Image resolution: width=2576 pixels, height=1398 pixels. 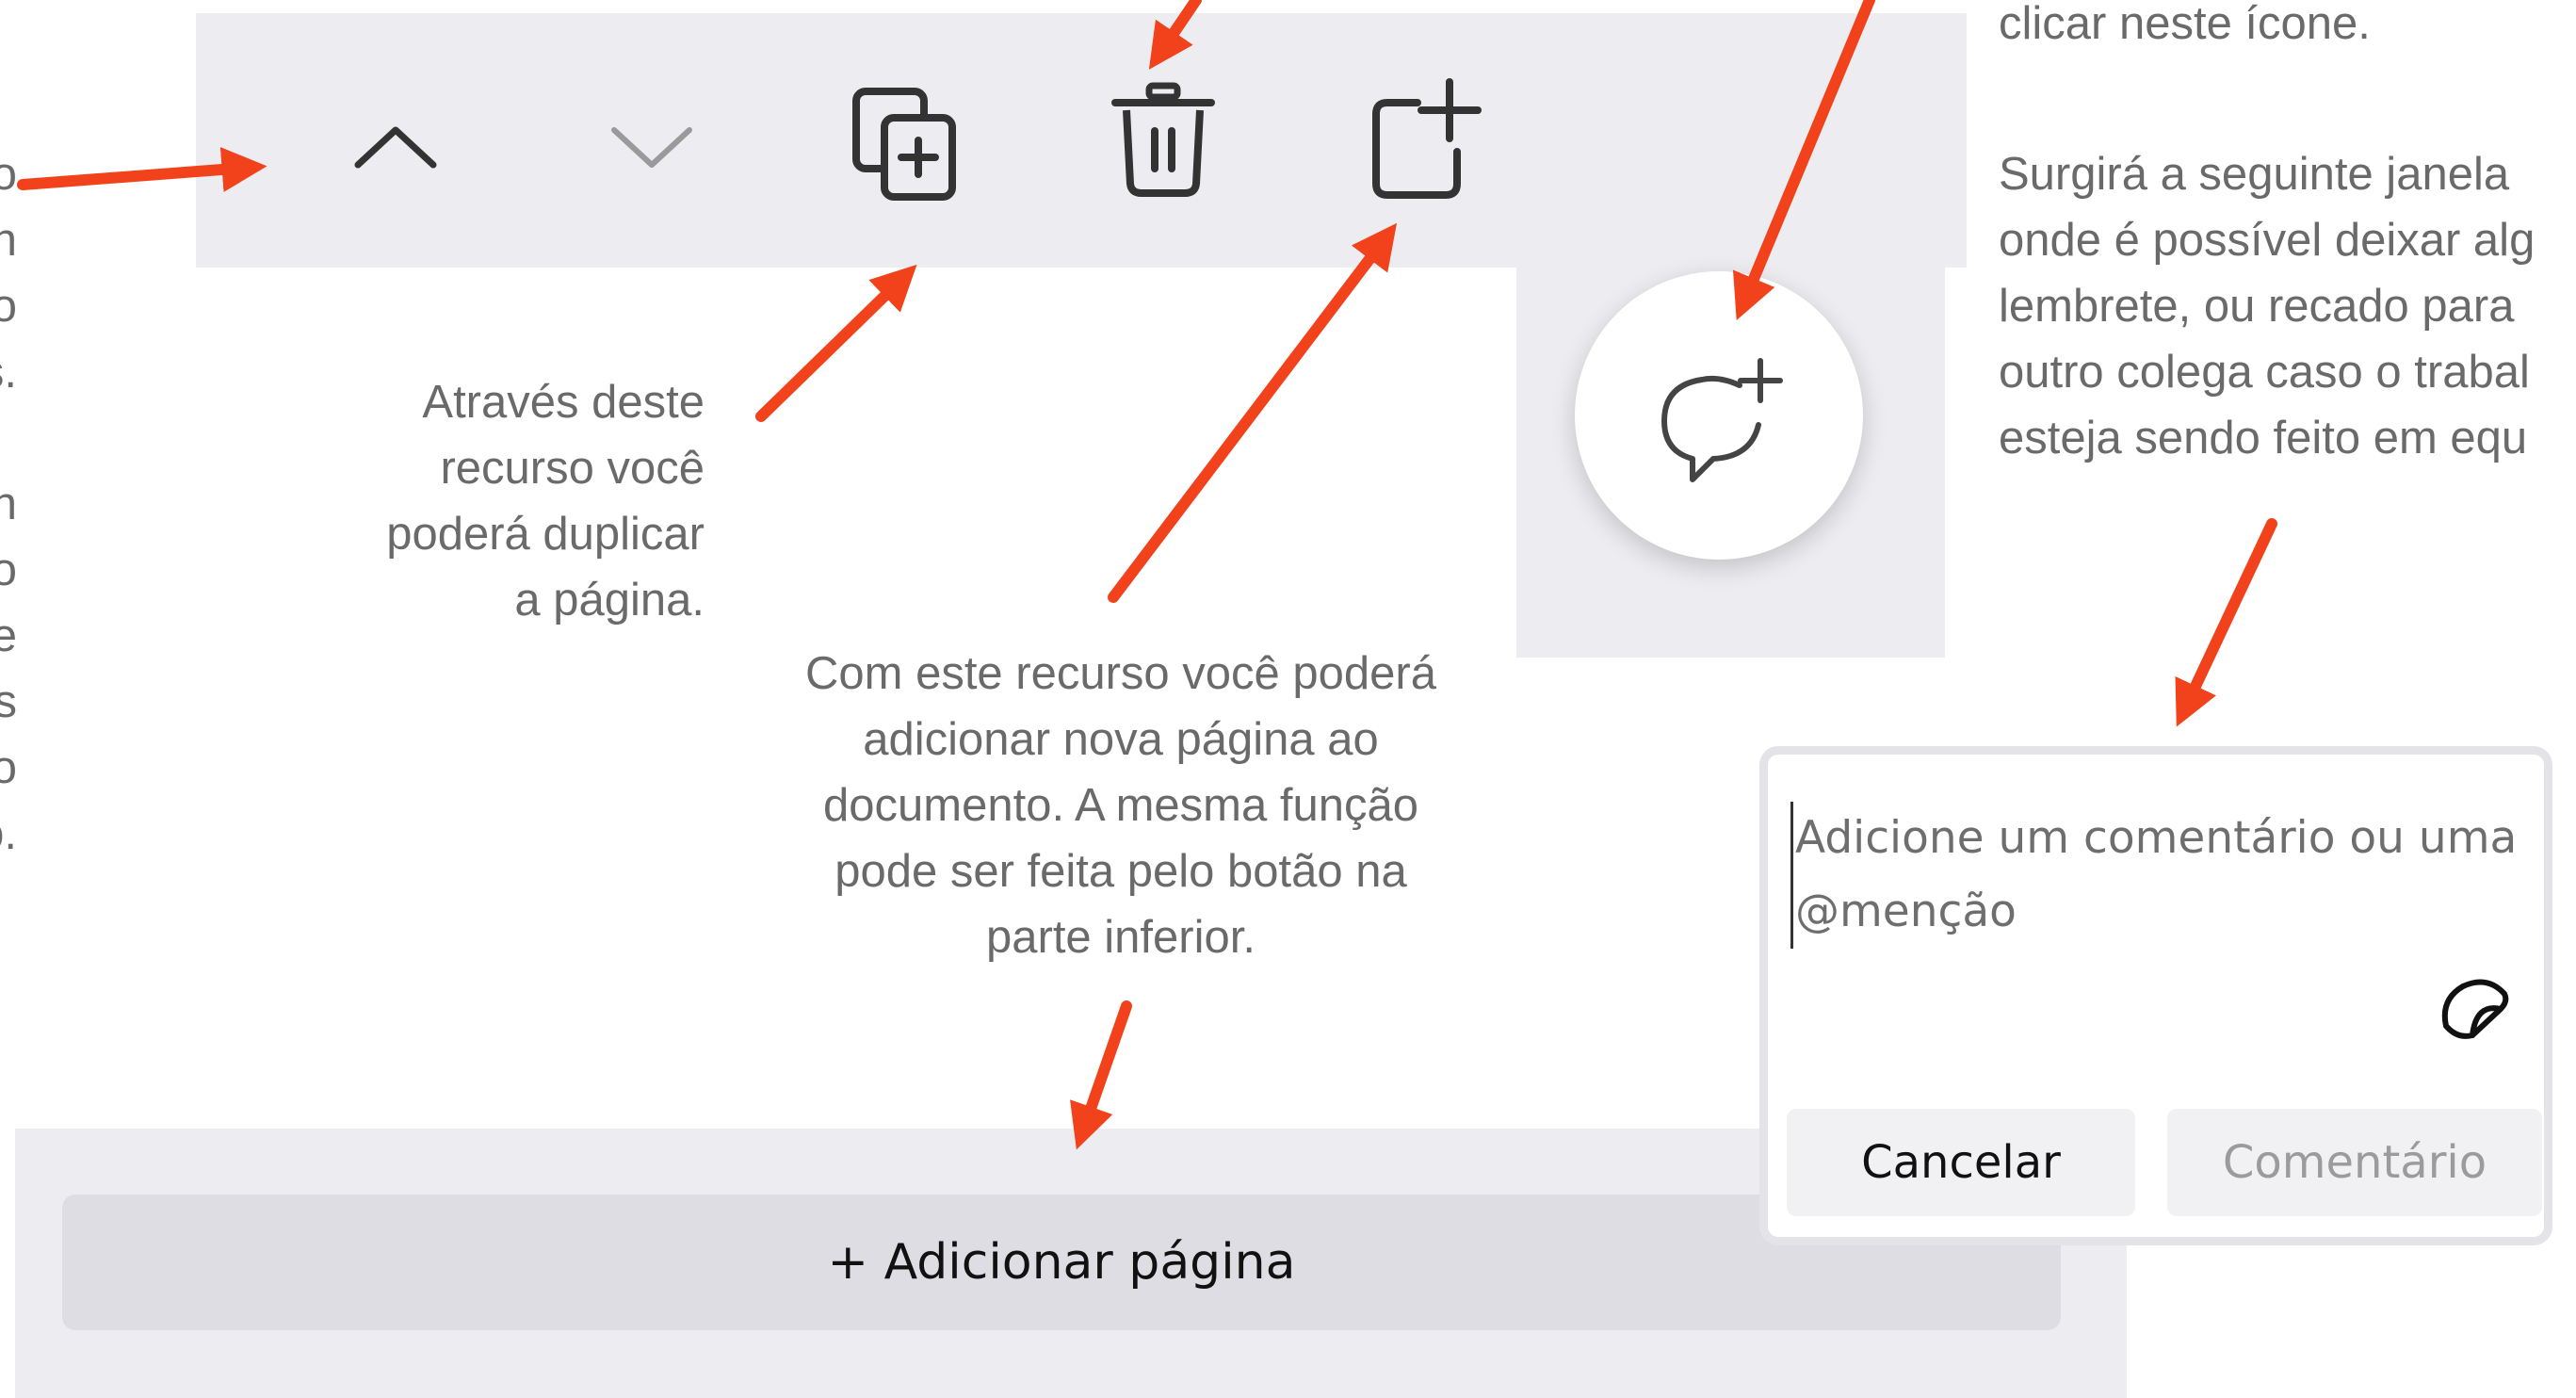 What do you see at coordinates (836, 343) in the screenshot?
I see `arrow-to-duplicate-button` at bounding box center [836, 343].